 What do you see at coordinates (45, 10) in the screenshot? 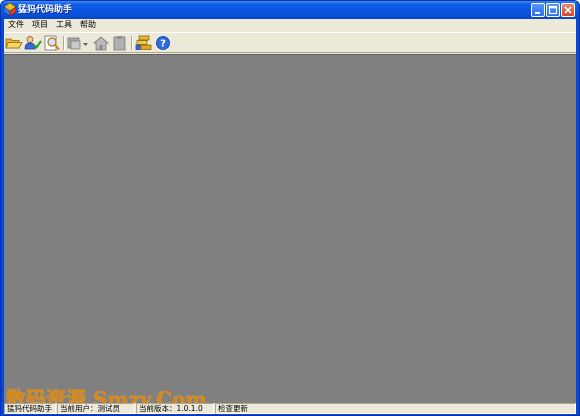
I see `window-title: 猛犸代码助手` at bounding box center [45, 10].